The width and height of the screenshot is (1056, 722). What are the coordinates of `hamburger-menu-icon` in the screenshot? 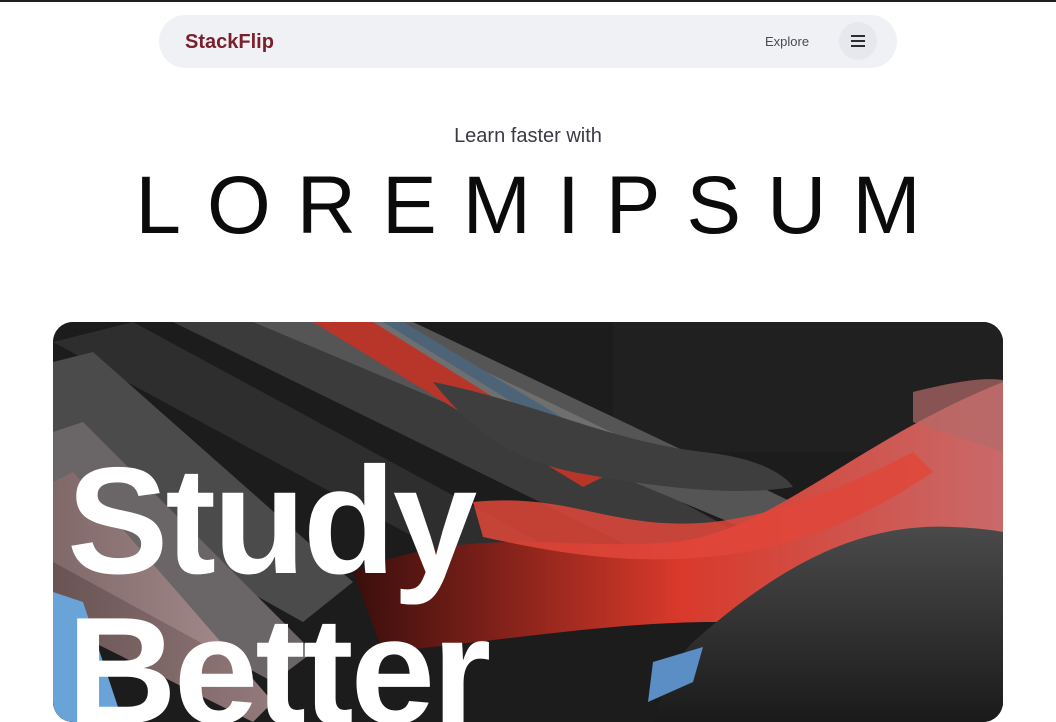 It's located at (858, 41).